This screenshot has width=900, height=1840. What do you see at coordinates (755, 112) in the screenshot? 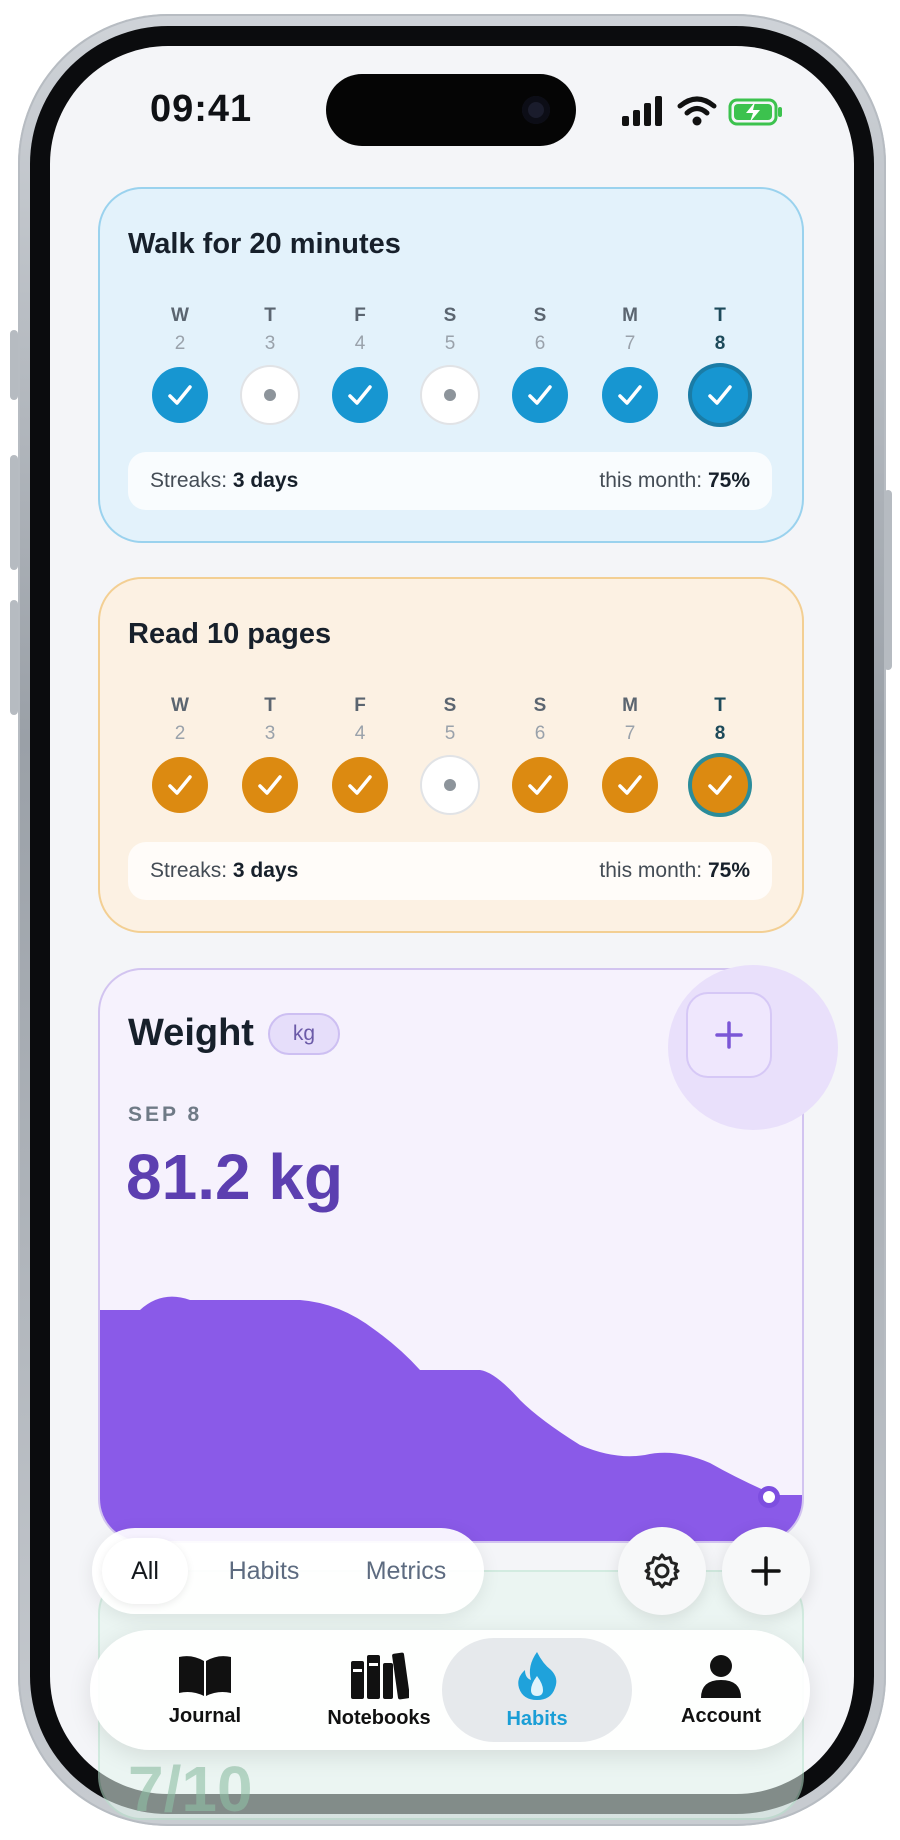
I see `battery-charging-icon` at bounding box center [755, 112].